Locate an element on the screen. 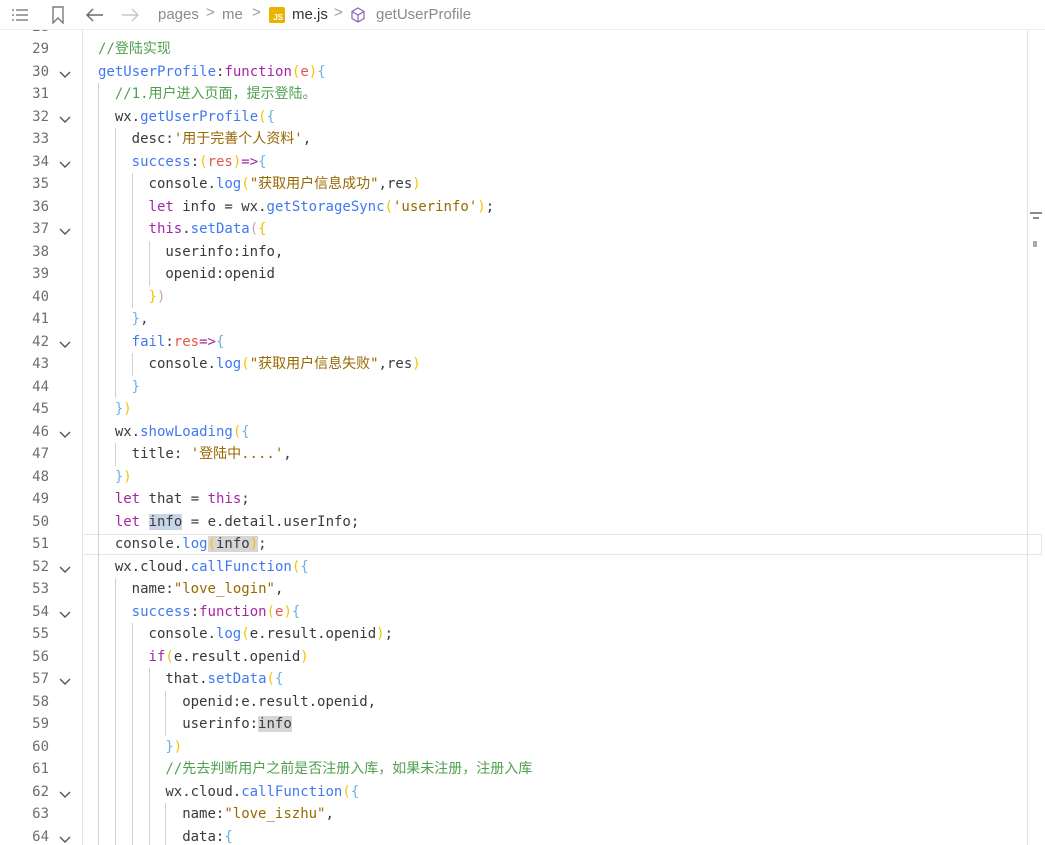 Image resolution: width=1045 pixels, height=845 pixels. code-text: //登陆实现 is located at coordinates (134, 49).